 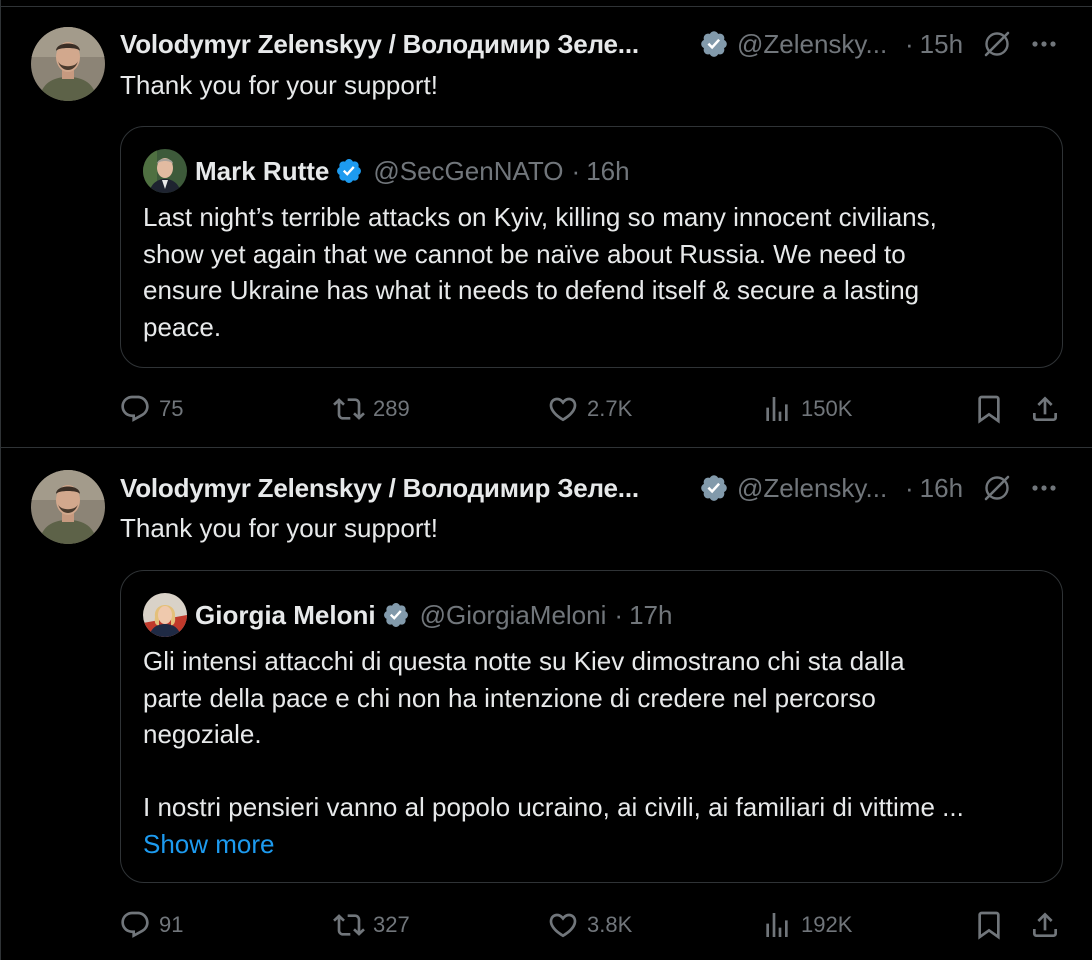 What do you see at coordinates (151, 925) in the screenshot?
I see `reply-button: 91` at bounding box center [151, 925].